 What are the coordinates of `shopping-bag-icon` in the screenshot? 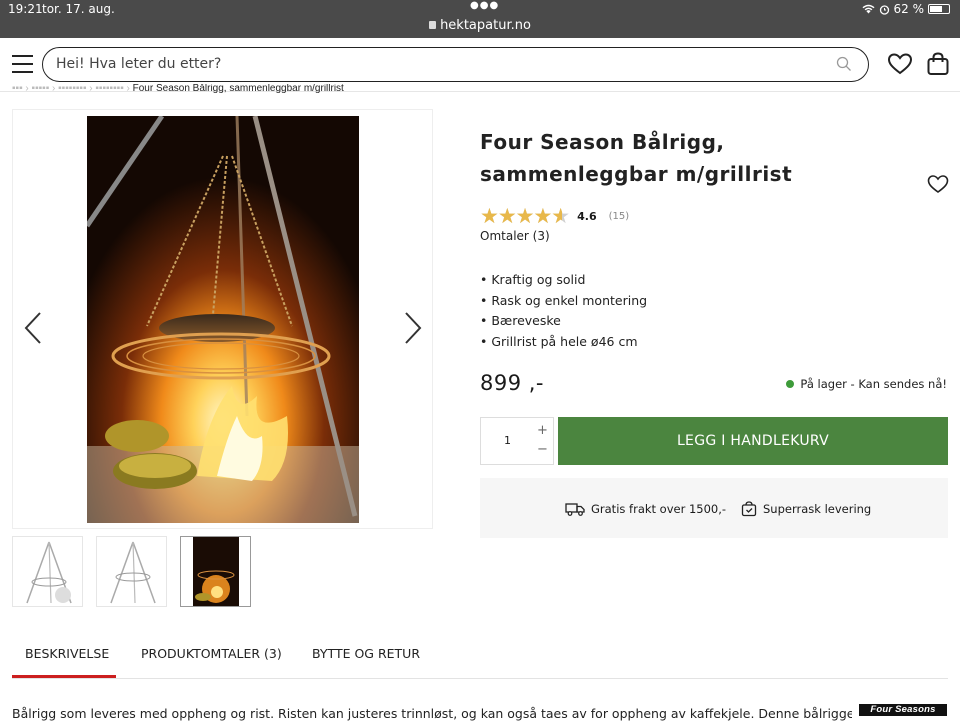 It's located at (938, 64).